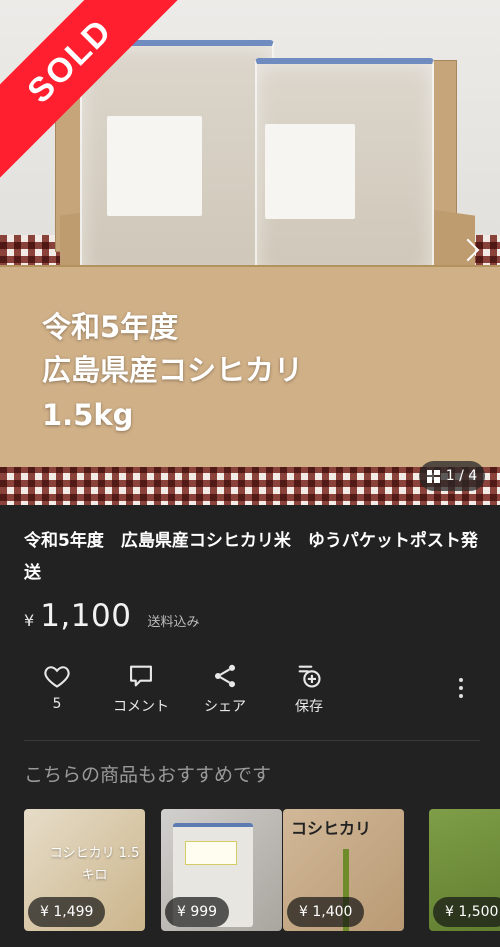 This screenshot has height=947, width=500. Describe the element at coordinates (225, 689) in the screenshot. I see `share-button: シェア` at that location.